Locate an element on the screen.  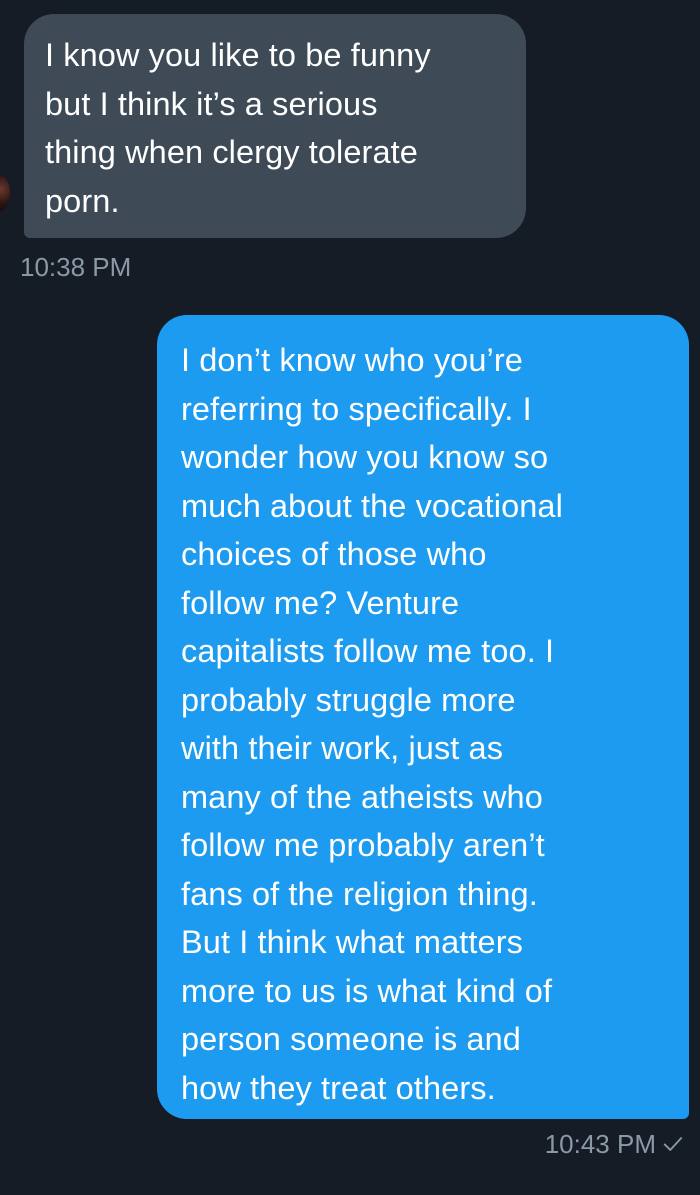
sender-avatar is located at coordinates (5, 193).